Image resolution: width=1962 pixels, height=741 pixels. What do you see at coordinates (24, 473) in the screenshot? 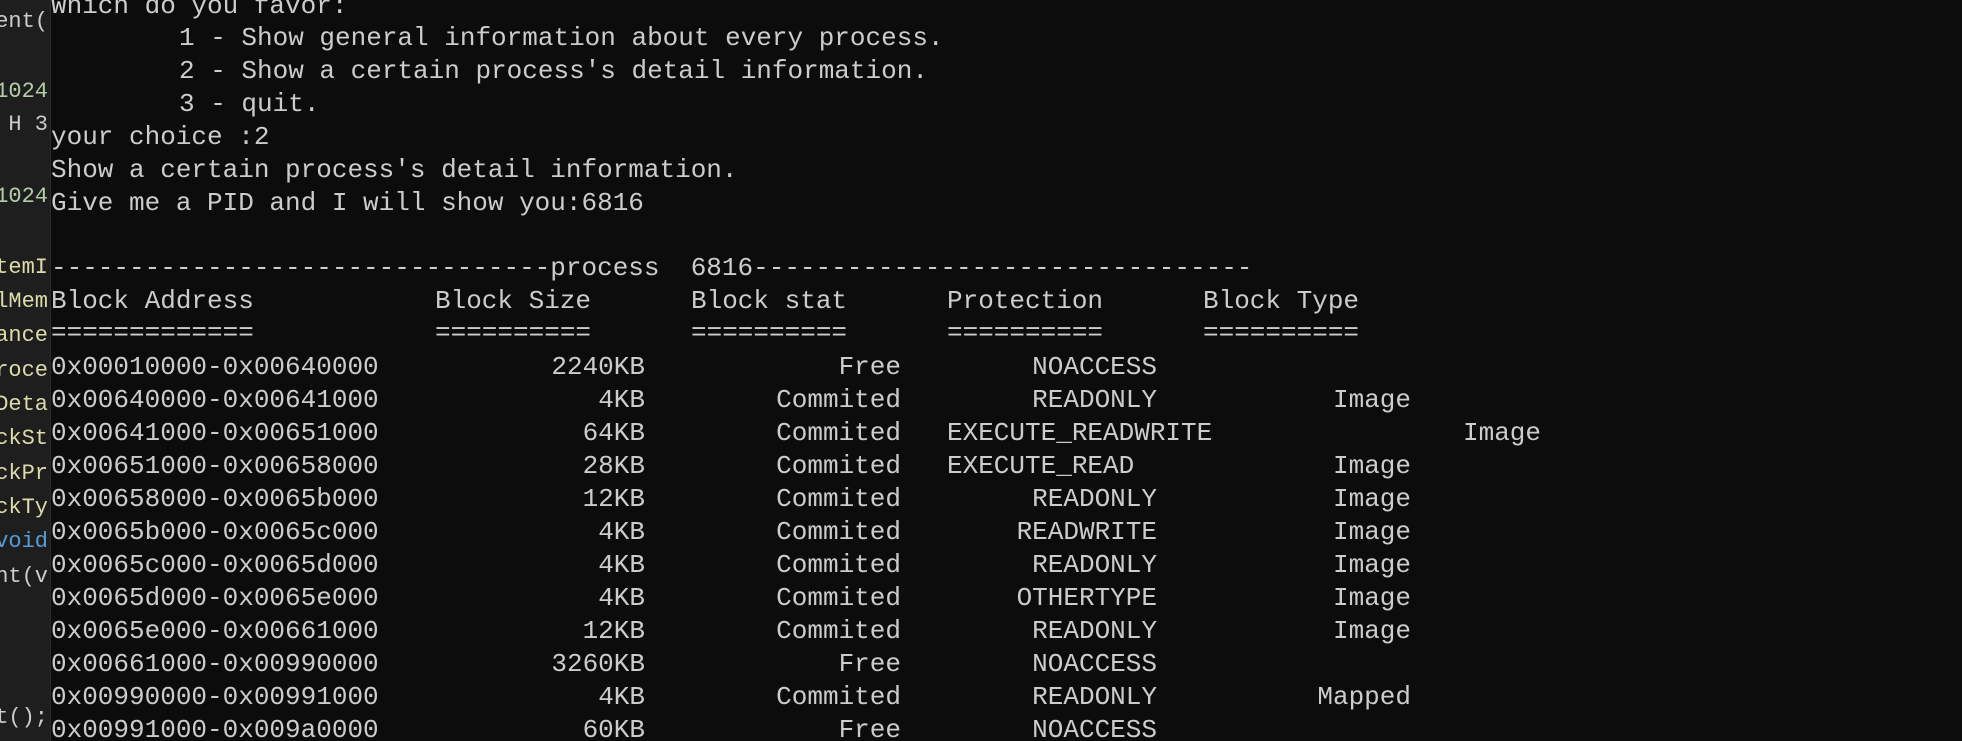
I see `gutter-code-fragment: ckPr` at bounding box center [24, 473].